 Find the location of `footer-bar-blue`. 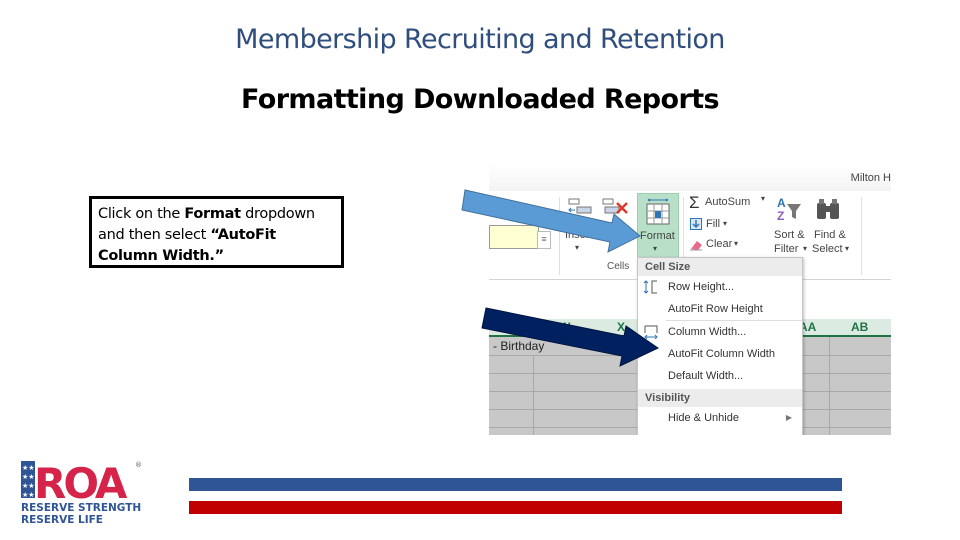

footer-bar-blue is located at coordinates (515, 484).